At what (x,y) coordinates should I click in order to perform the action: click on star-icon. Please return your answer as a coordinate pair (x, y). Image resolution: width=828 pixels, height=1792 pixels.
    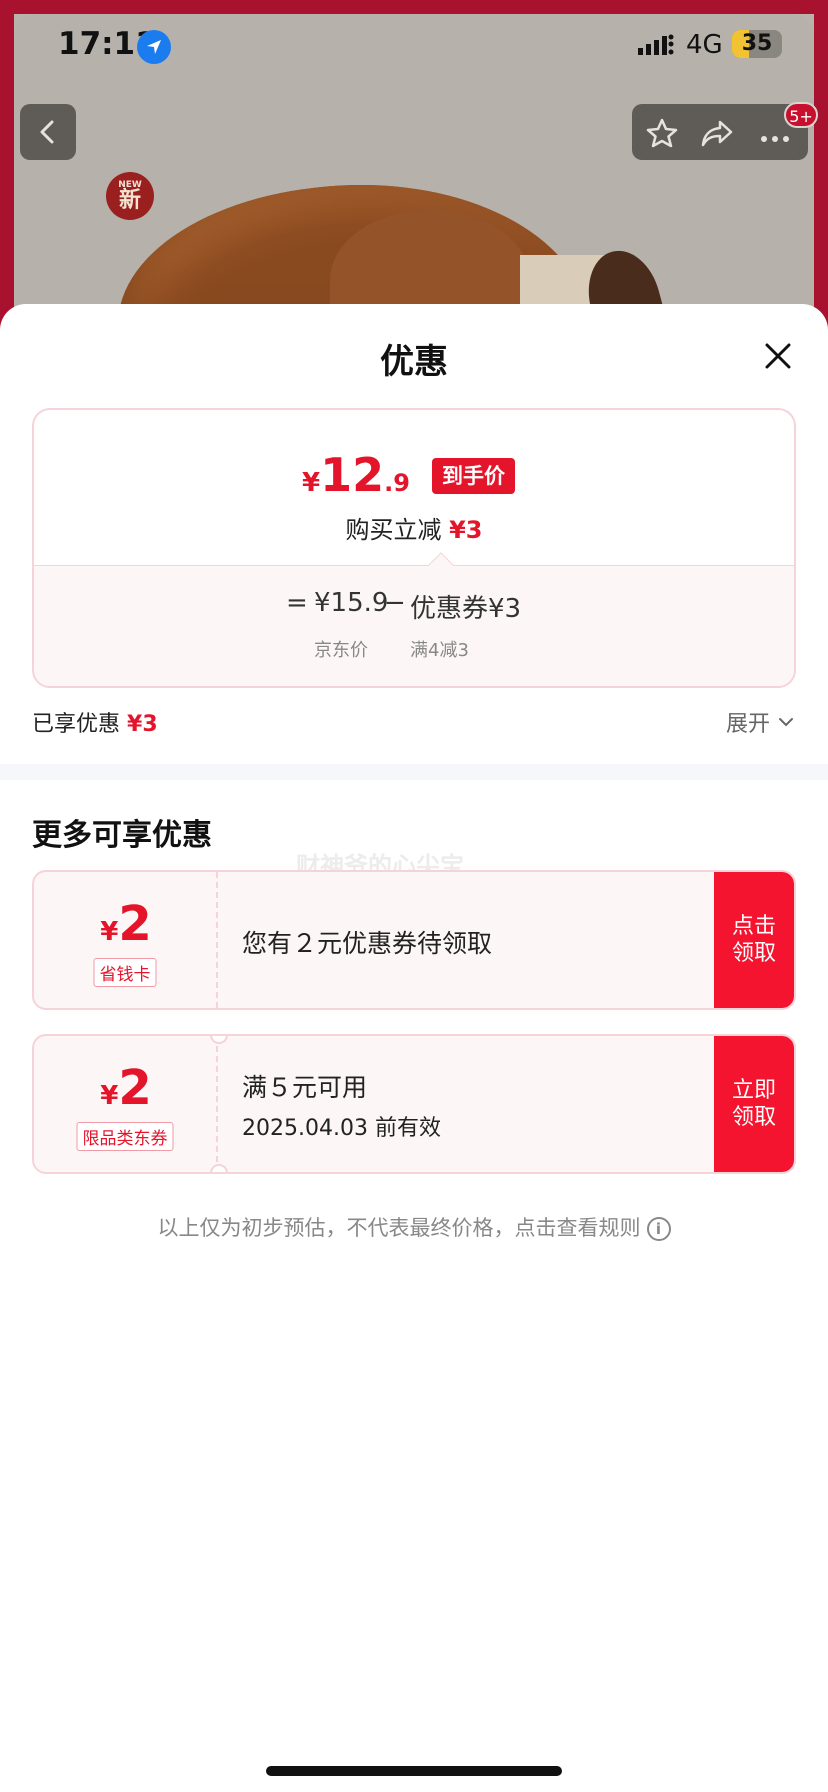
    Looking at the image, I should click on (662, 135).